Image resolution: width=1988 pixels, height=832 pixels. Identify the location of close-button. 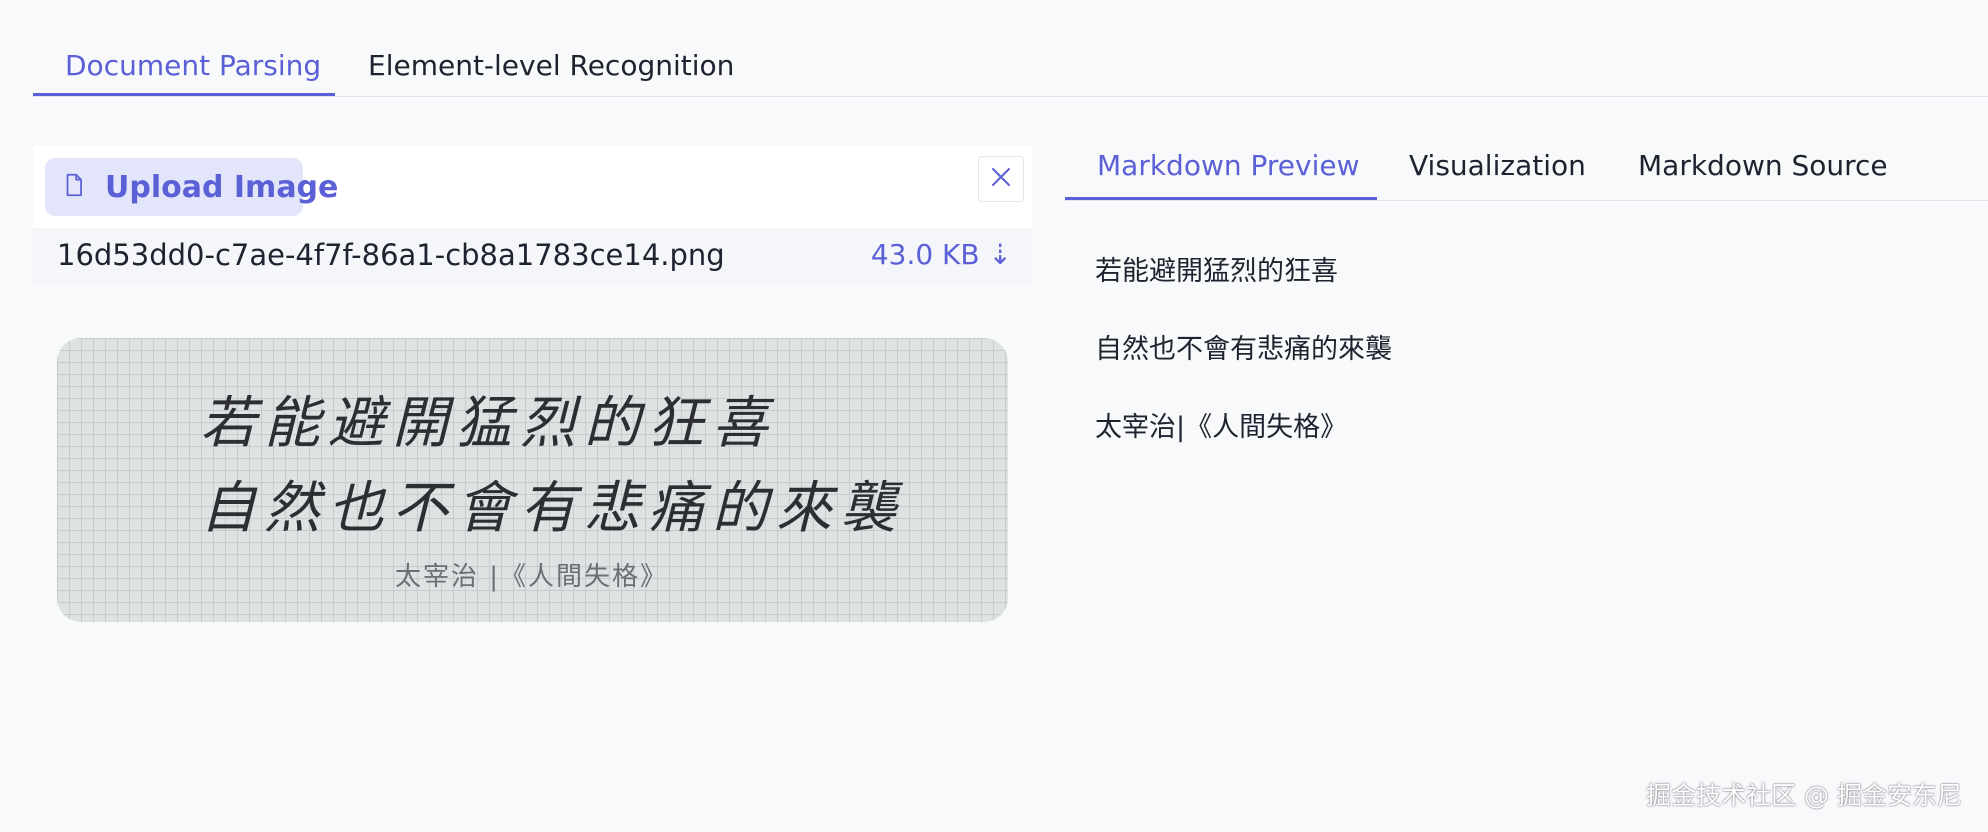
(1001, 179).